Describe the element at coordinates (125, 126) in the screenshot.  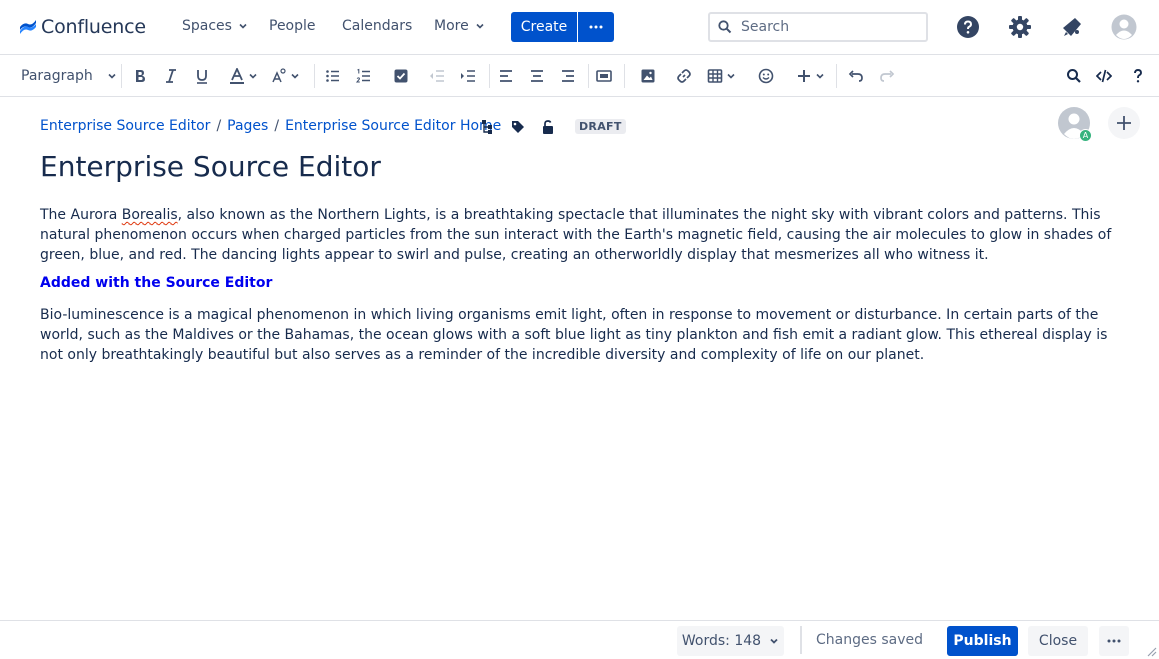
I see `breadcrumb-link-space: Enterprise Source Editor` at that location.